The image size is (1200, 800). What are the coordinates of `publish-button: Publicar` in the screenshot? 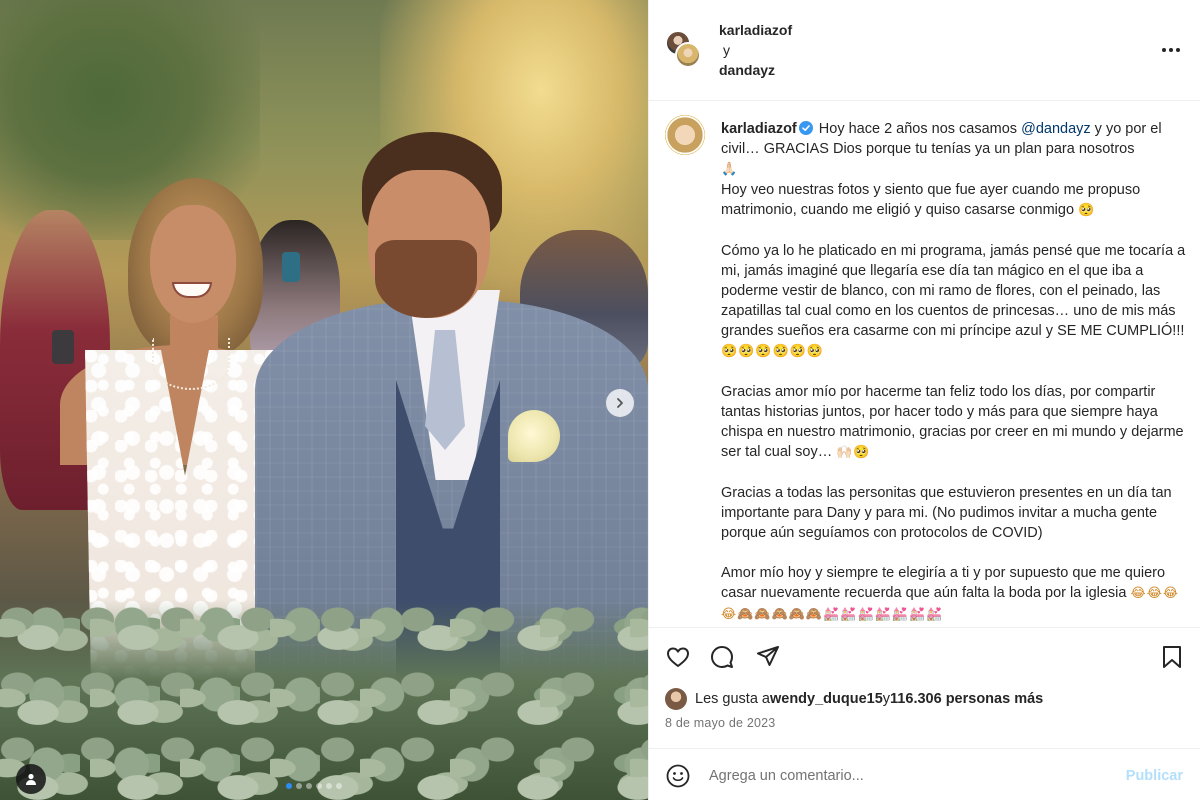 It's located at (1154, 776).